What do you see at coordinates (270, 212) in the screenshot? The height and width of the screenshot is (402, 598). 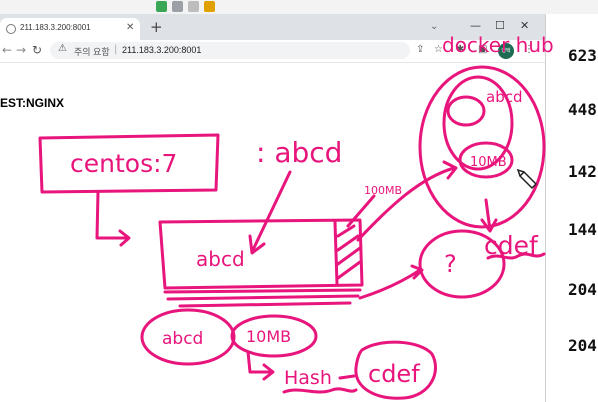 I see `abcd-arrow` at bounding box center [270, 212].